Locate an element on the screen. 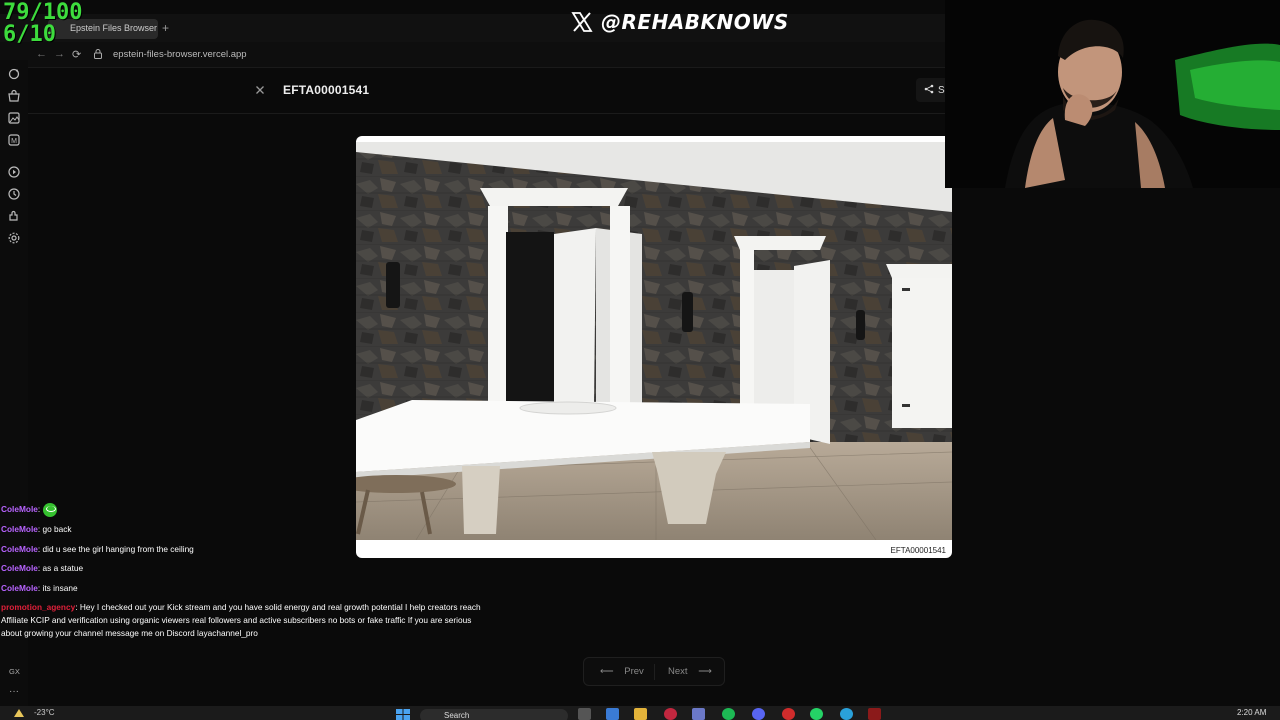 The image size is (1280, 720). chat-message: ColeMole: its insane is located at coordinates (39, 587).